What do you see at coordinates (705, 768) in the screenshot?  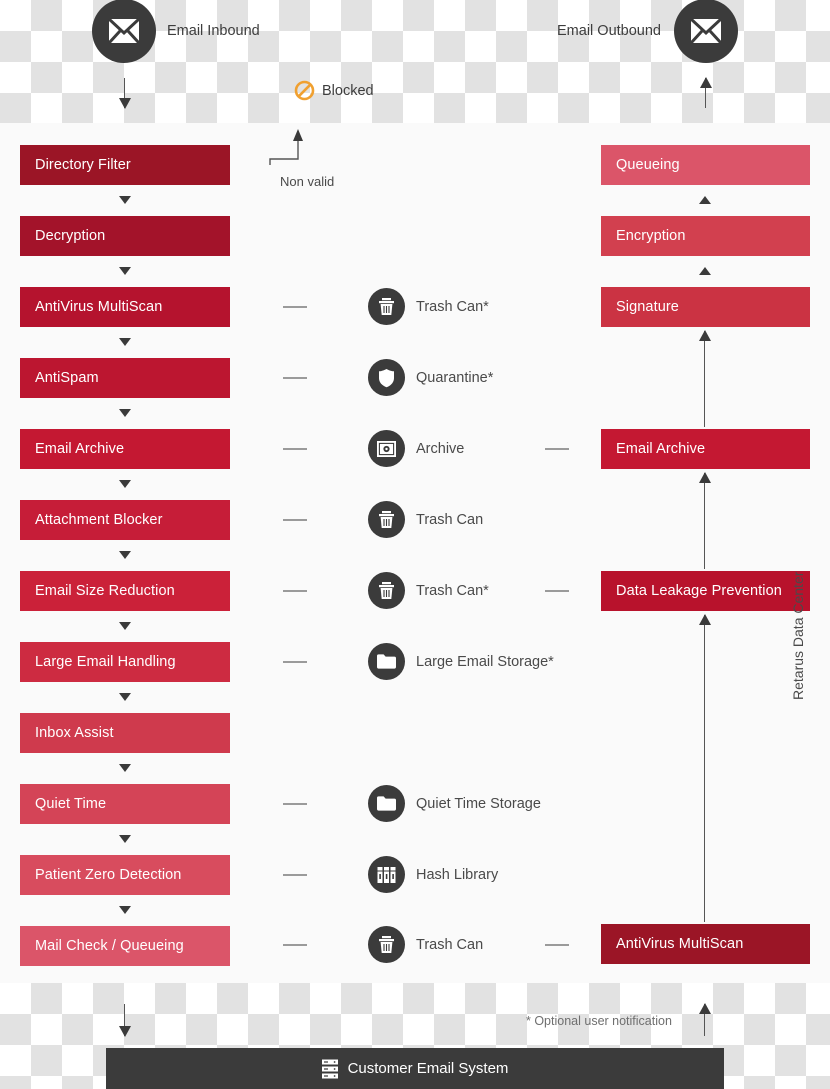 I see `outbound-arrow-av-to-dlp` at bounding box center [705, 768].